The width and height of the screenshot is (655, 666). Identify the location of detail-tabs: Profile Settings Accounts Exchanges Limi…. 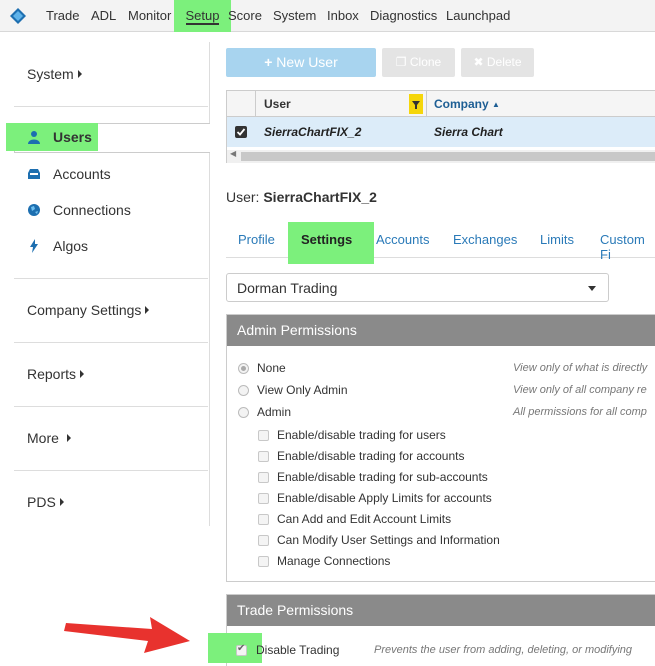
(440, 243).